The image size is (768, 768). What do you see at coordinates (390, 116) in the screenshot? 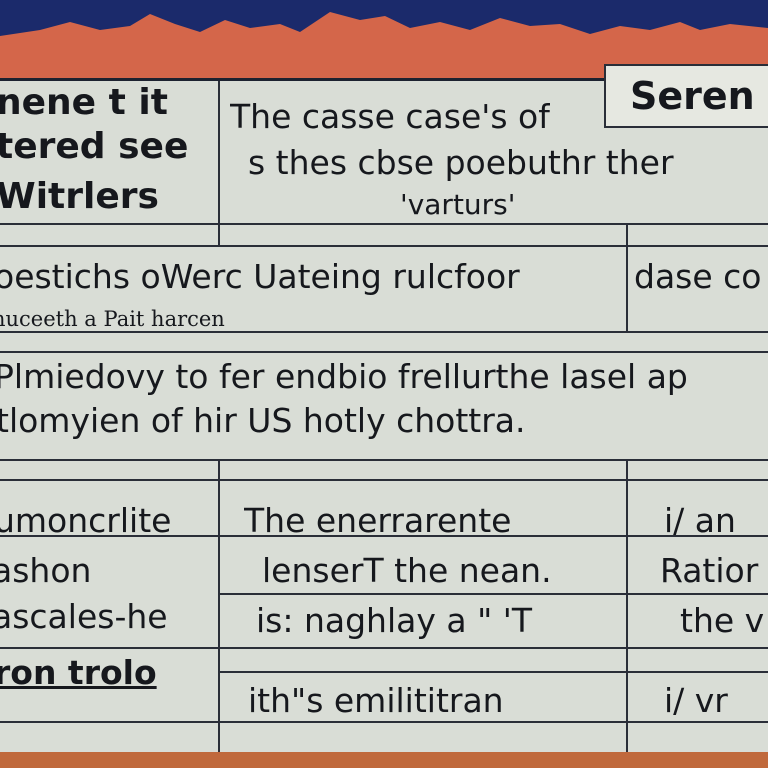
I see `header-center-line: The casse case's of` at bounding box center [390, 116].